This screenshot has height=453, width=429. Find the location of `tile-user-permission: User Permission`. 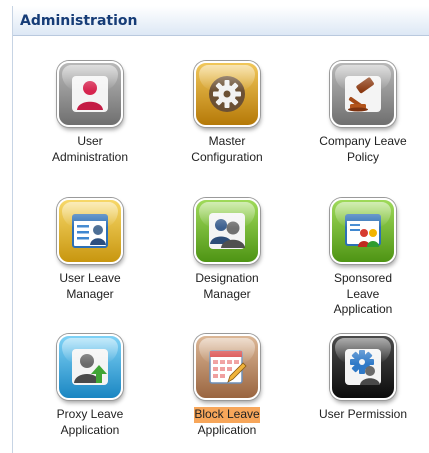

tile-user-permission: User Permission is located at coordinates (363, 378).